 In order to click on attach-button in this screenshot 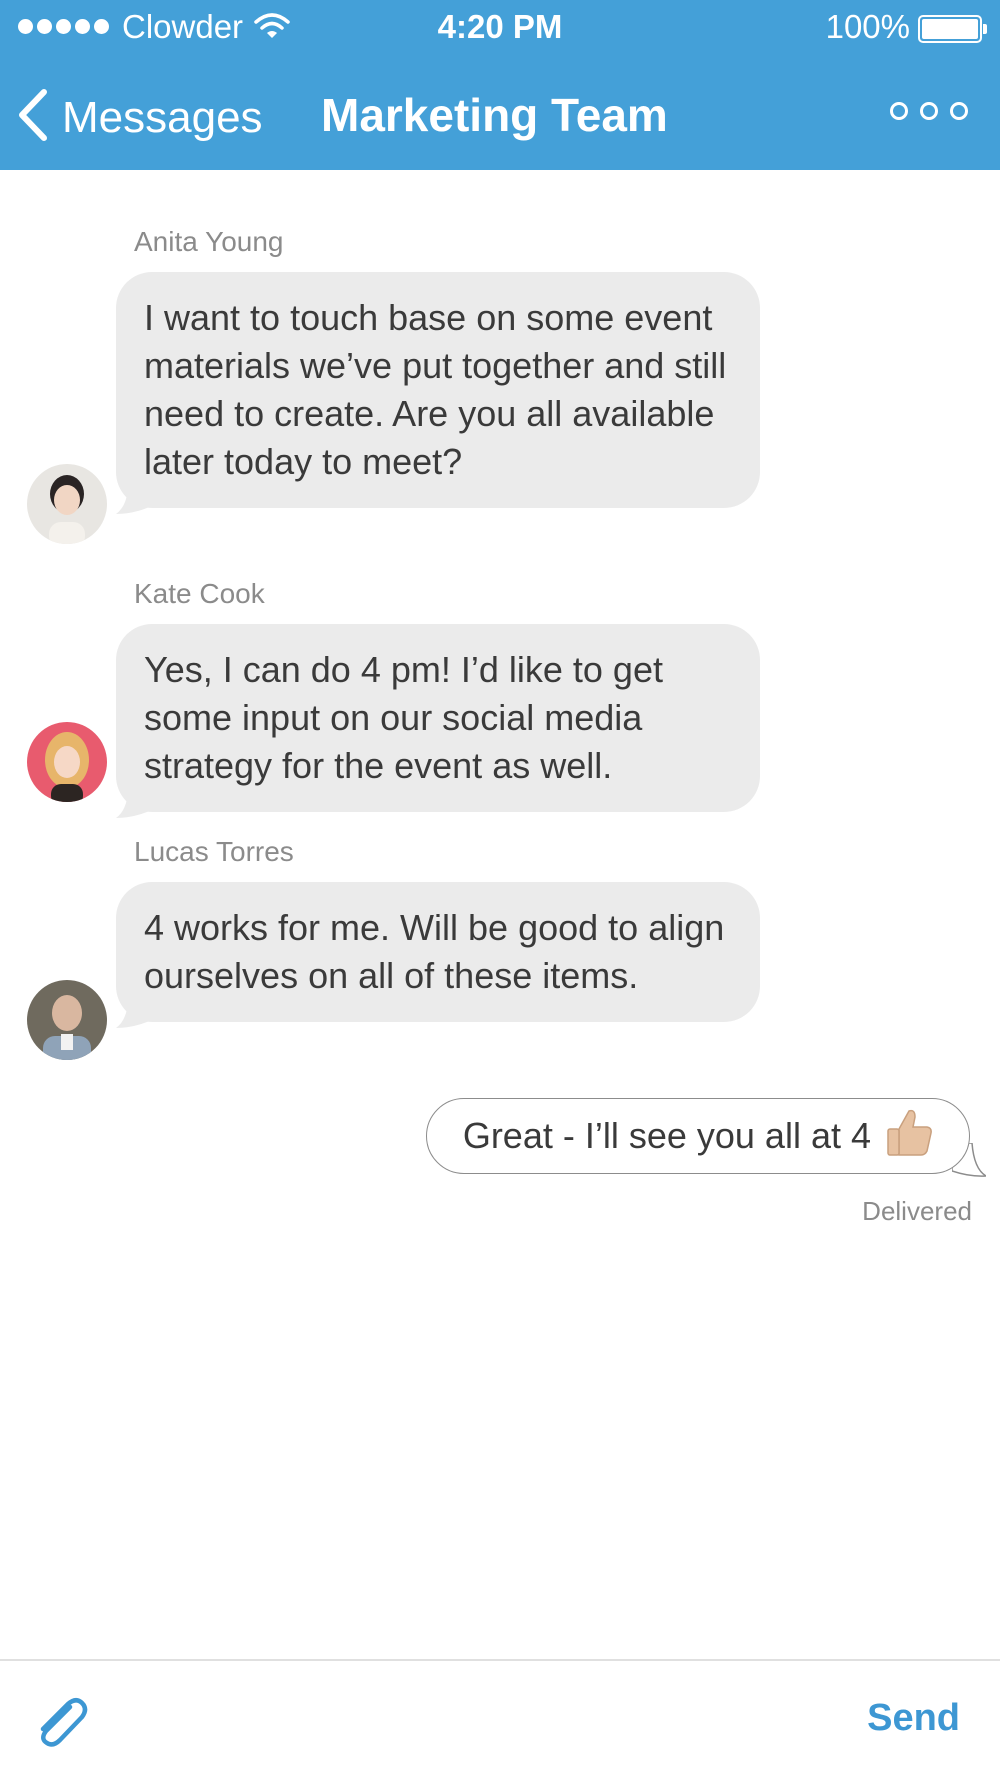, I will do `click(61, 1724)`.